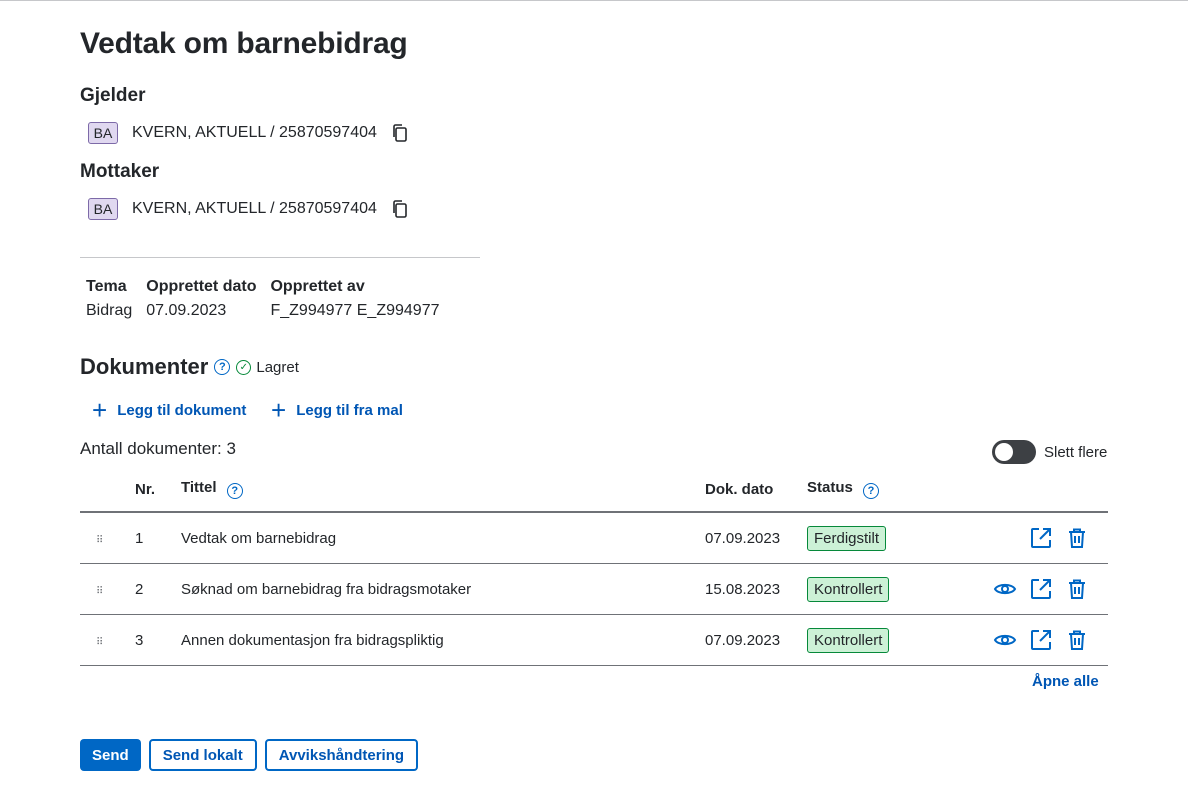 The height and width of the screenshot is (803, 1188). What do you see at coordinates (1004, 452) in the screenshot?
I see `toggle-knob` at bounding box center [1004, 452].